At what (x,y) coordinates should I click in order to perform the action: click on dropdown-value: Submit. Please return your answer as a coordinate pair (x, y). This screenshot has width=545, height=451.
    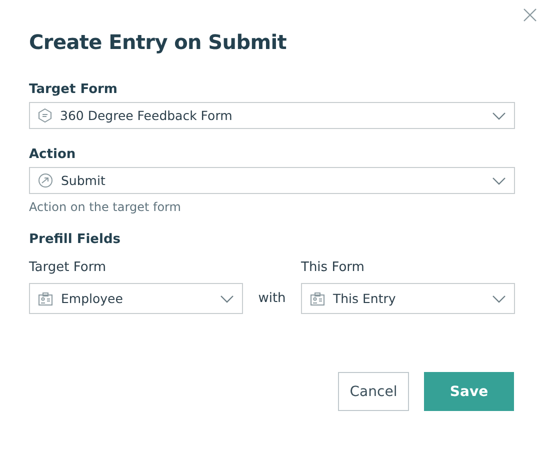
    Looking at the image, I should click on (83, 180).